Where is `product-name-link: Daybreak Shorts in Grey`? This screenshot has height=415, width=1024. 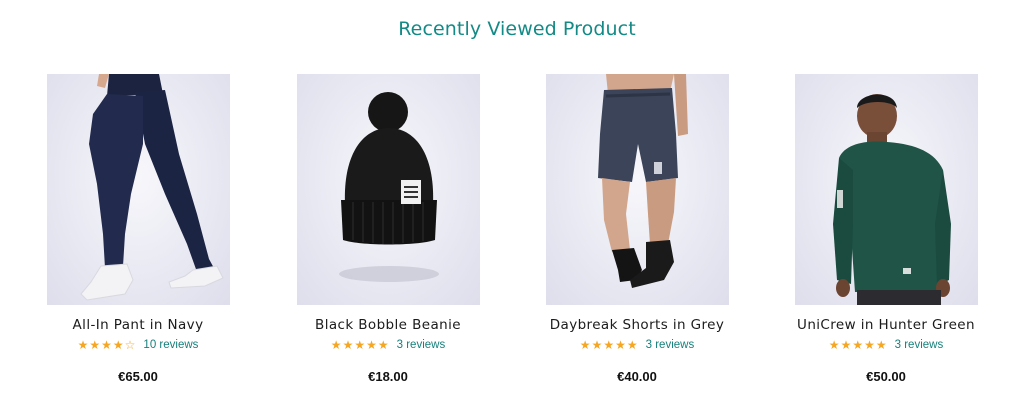
product-name-link: Daybreak Shorts in Grey is located at coordinates (637, 325).